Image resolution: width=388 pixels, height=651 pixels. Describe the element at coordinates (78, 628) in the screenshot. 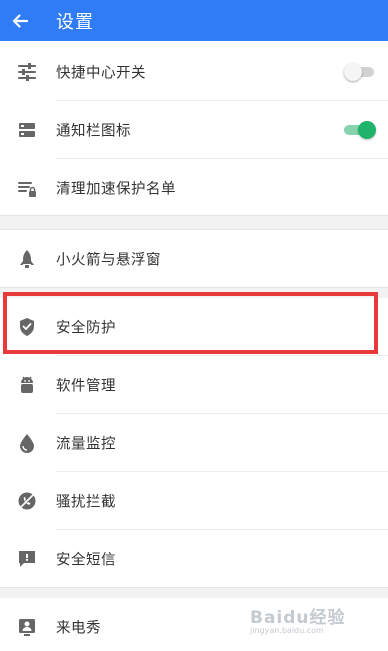

I see `settings-item-label: 来电秀` at that location.